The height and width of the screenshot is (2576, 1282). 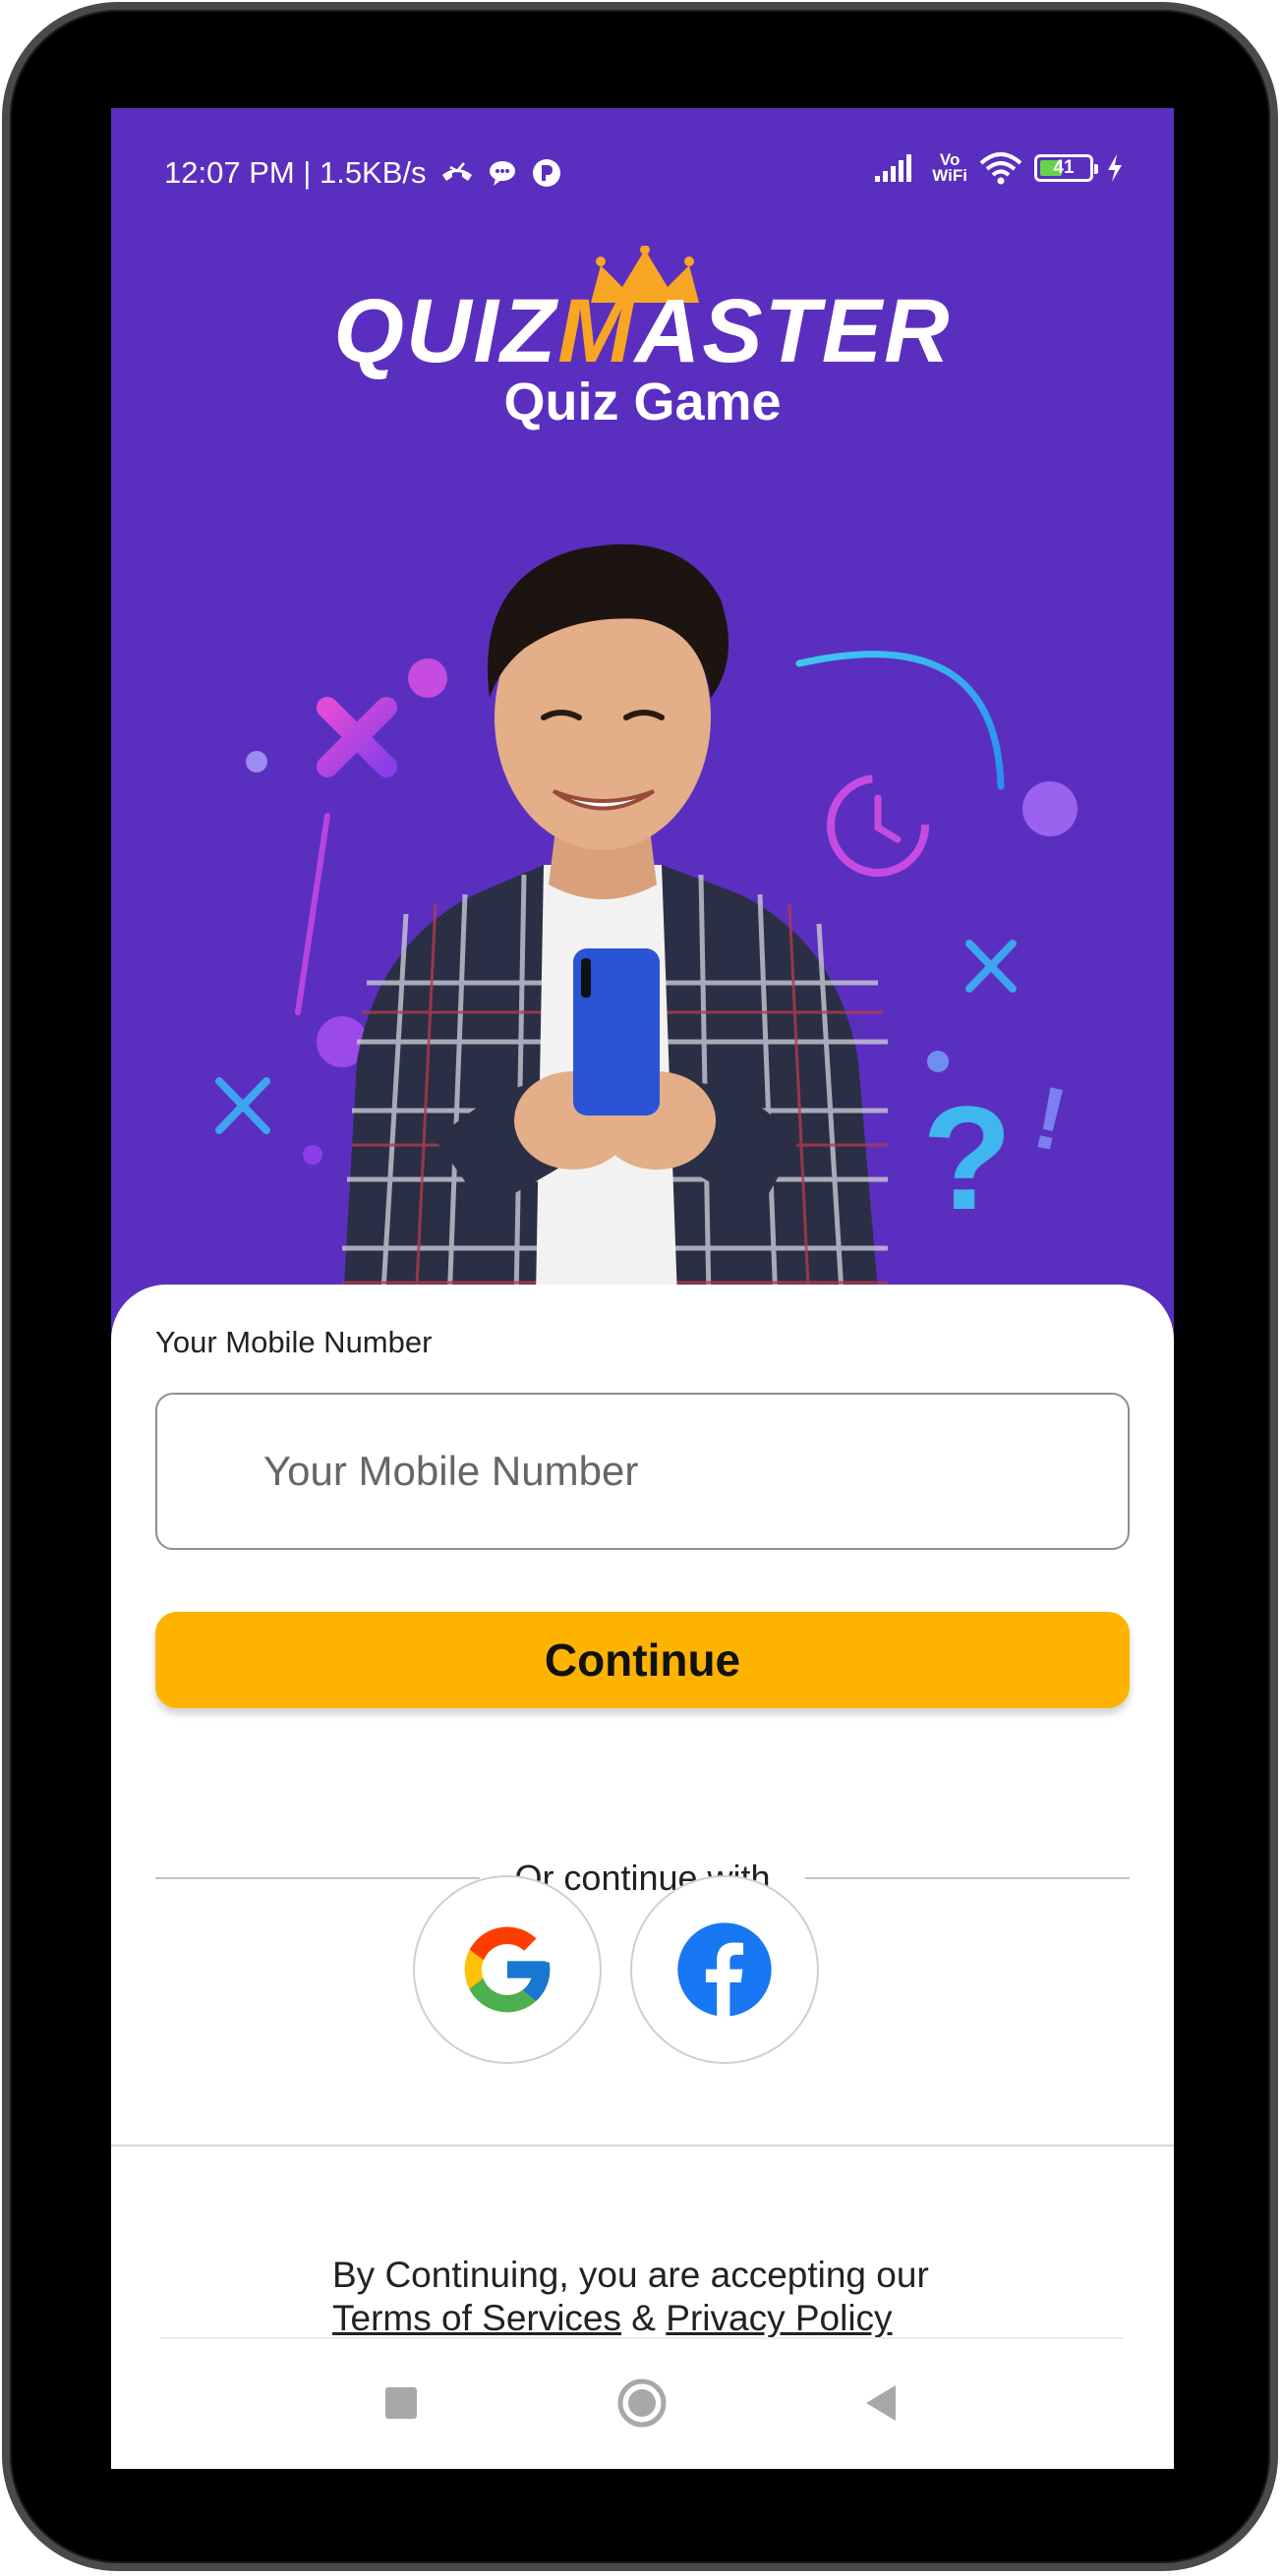 I want to click on mobile-number-input, so click(x=643, y=1472).